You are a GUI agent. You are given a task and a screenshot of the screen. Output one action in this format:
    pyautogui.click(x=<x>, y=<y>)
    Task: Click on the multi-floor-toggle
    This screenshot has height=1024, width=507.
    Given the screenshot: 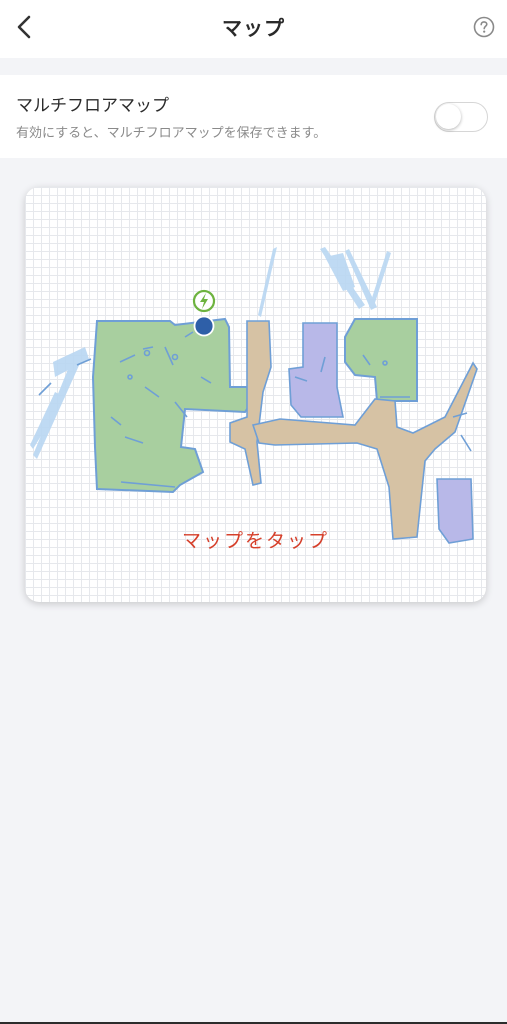 What is the action you would take?
    pyautogui.click(x=461, y=117)
    